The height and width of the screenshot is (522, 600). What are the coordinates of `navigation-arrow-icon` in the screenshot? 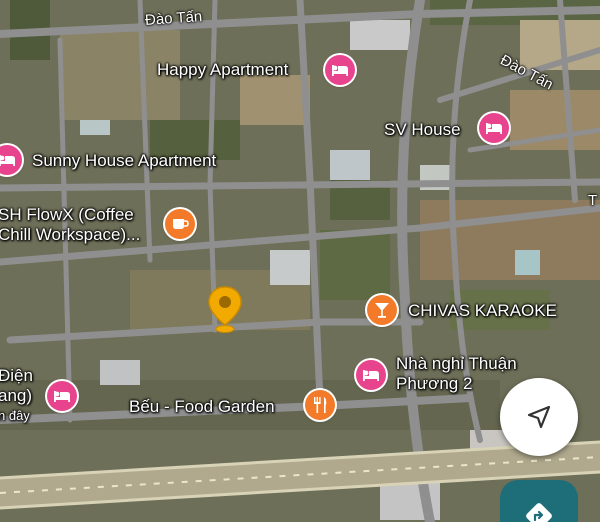 It's located at (539, 417).